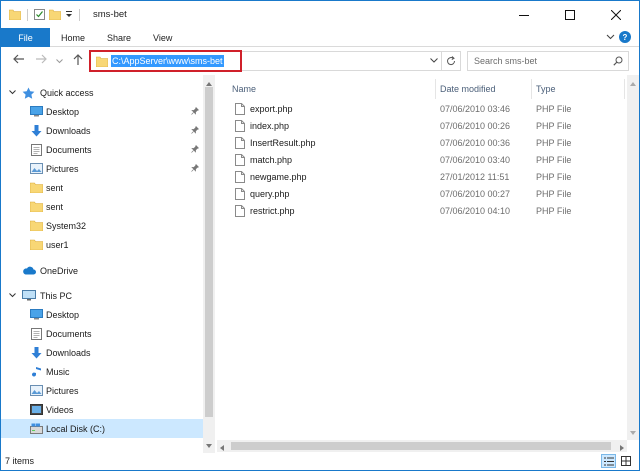 The image size is (640, 471). Describe the element at coordinates (57, 244) in the screenshot. I see `nav-label: user1` at that location.